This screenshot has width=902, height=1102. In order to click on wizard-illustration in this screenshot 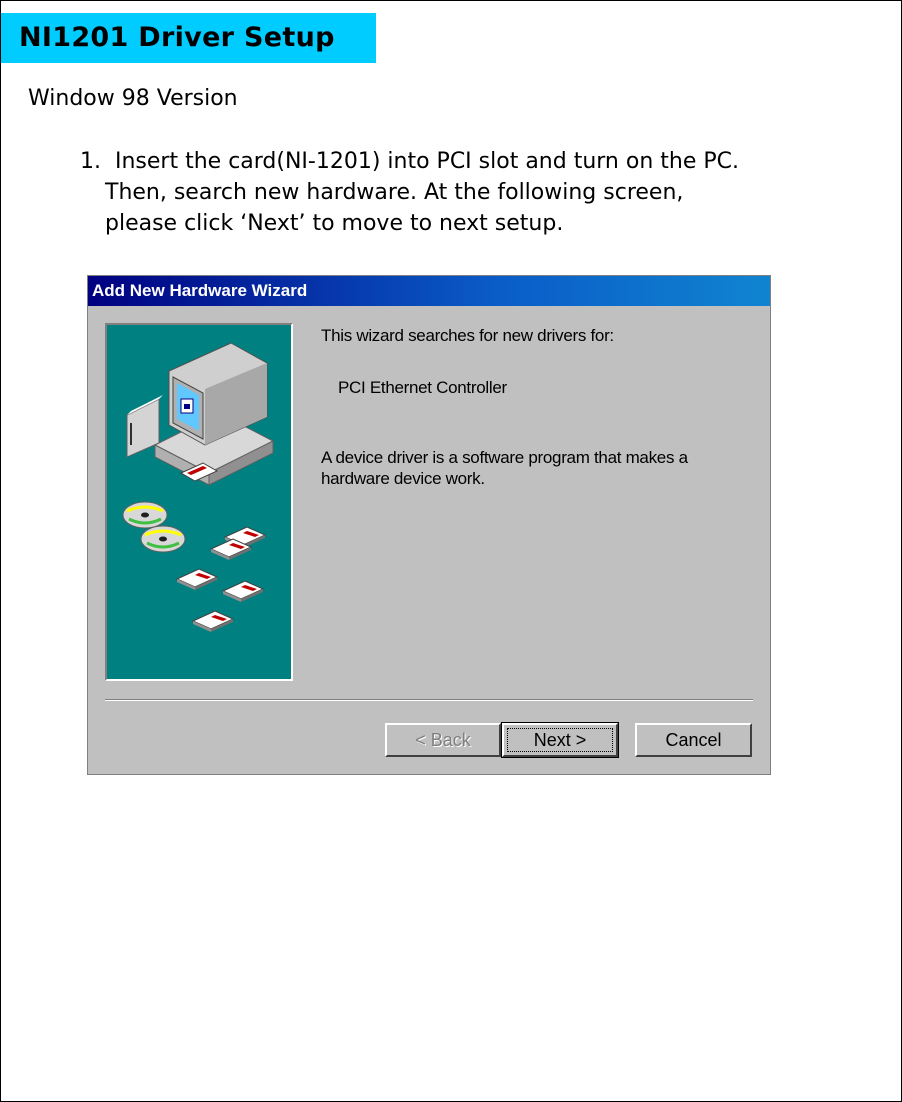, I will do `click(199, 502)`.